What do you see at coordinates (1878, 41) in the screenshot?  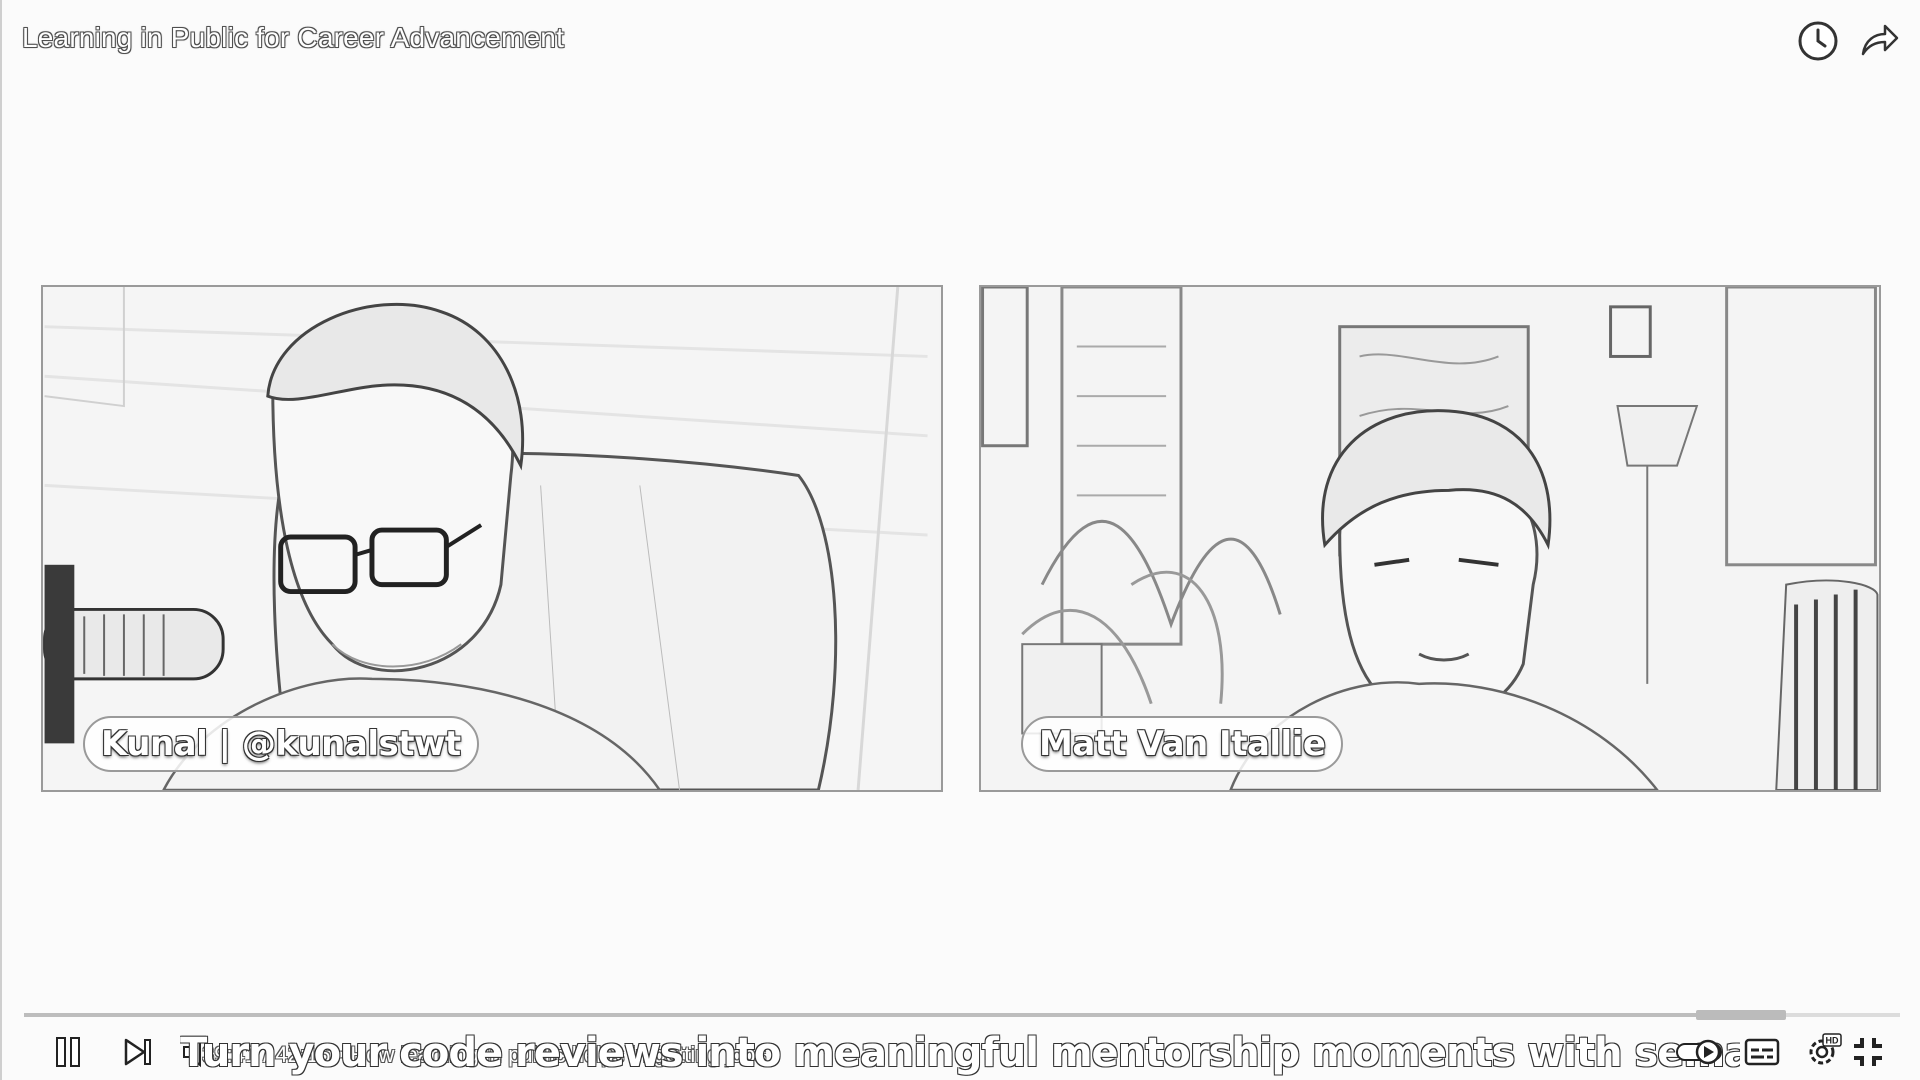 I see `share-arrow-icon` at bounding box center [1878, 41].